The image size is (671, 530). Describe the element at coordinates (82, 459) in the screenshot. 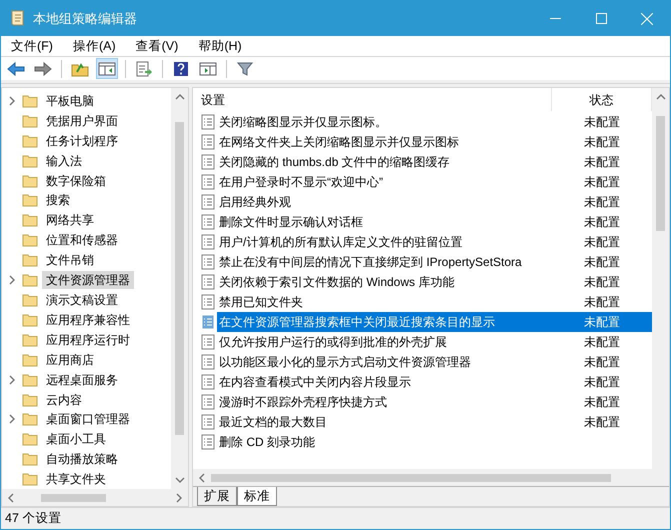

I see `tree-item: 自动播放策略` at that location.